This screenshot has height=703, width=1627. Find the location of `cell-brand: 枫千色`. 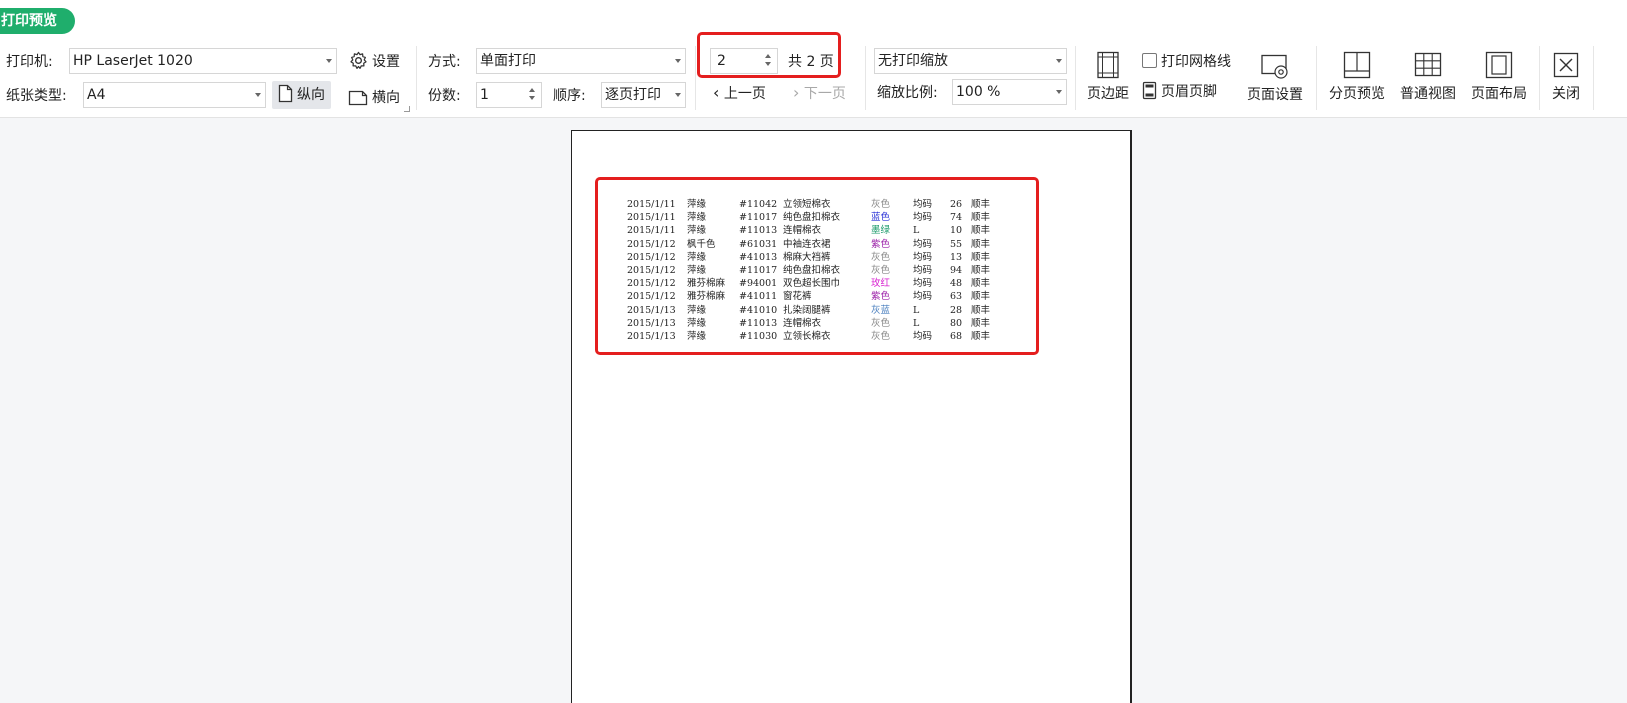

cell-brand: 枫千色 is located at coordinates (701, 244).